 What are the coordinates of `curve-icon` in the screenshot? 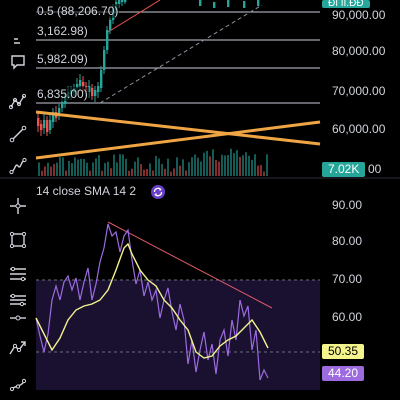 It's located at (18, 166).